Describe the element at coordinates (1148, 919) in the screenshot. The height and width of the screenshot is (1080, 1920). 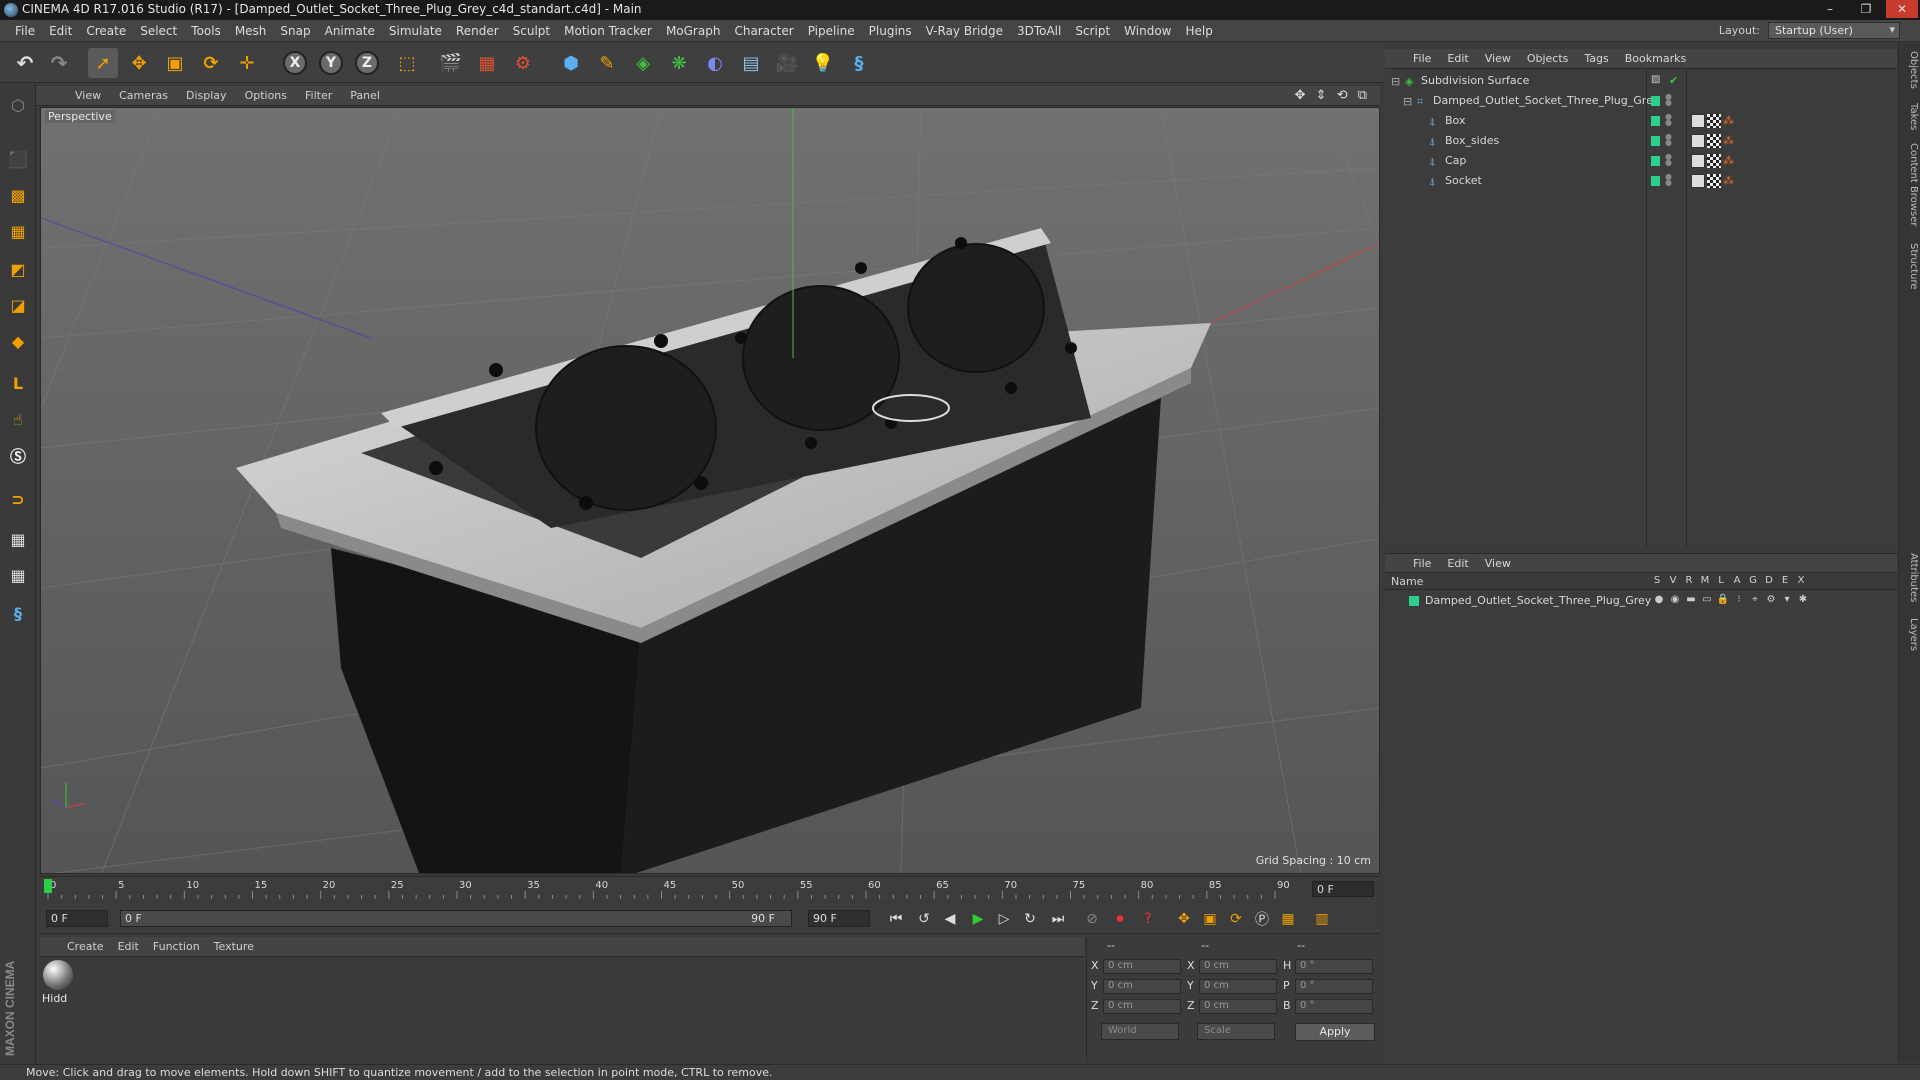
I see `keyframe-selection-icon: ?` at that location.